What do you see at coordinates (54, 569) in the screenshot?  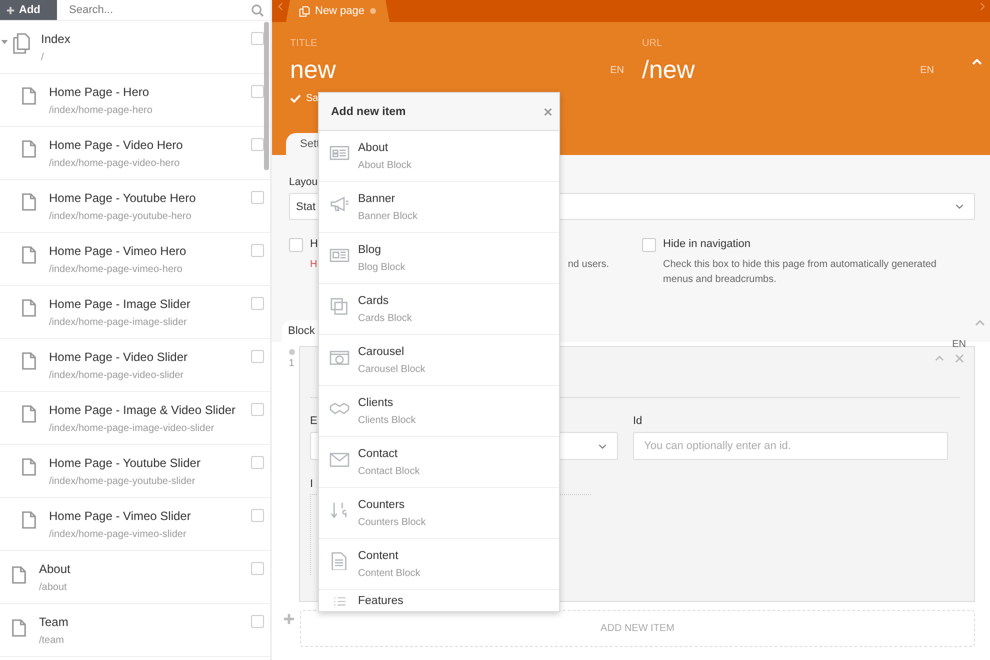 I see `page-title: About` at bounding box center [54, 569].